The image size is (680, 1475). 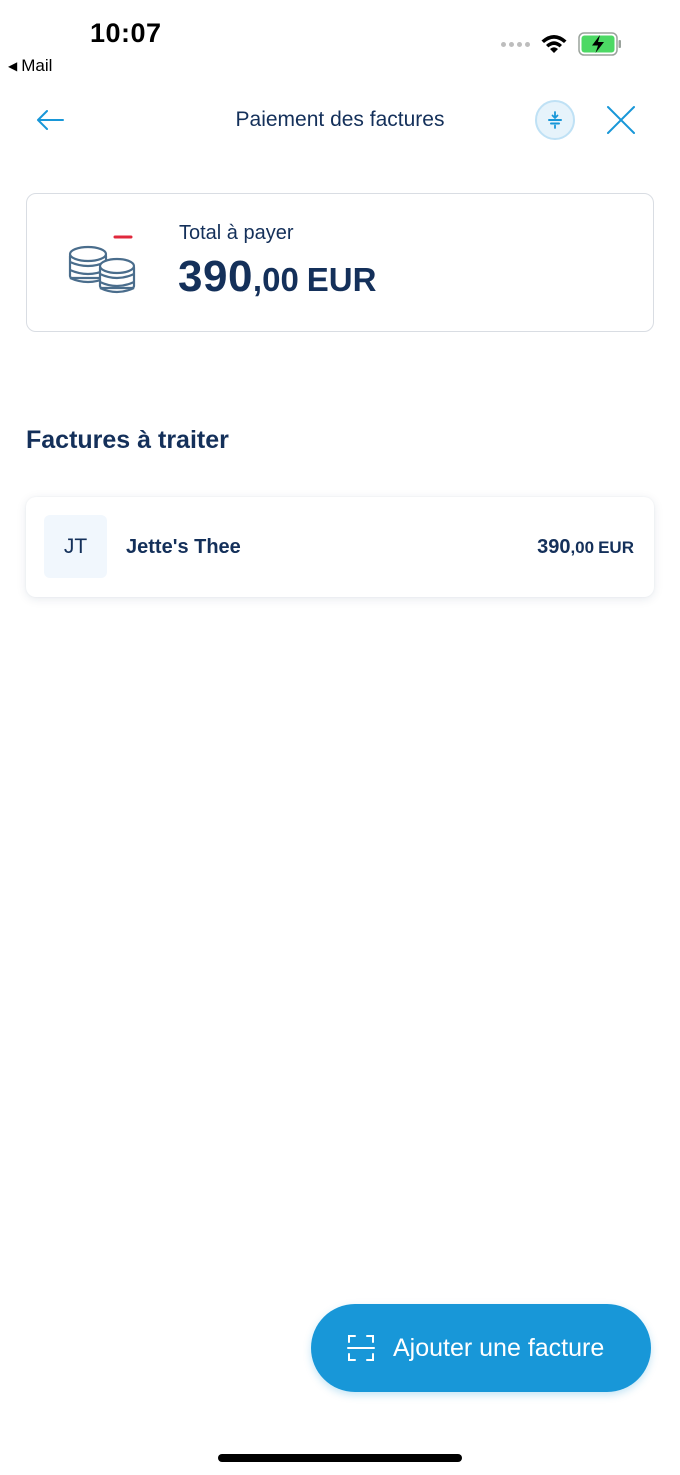 What do you see at coordinates (215, 276) in the screenshot?
I see `total-amount-integer: 390` at bounding box center [215, 276].